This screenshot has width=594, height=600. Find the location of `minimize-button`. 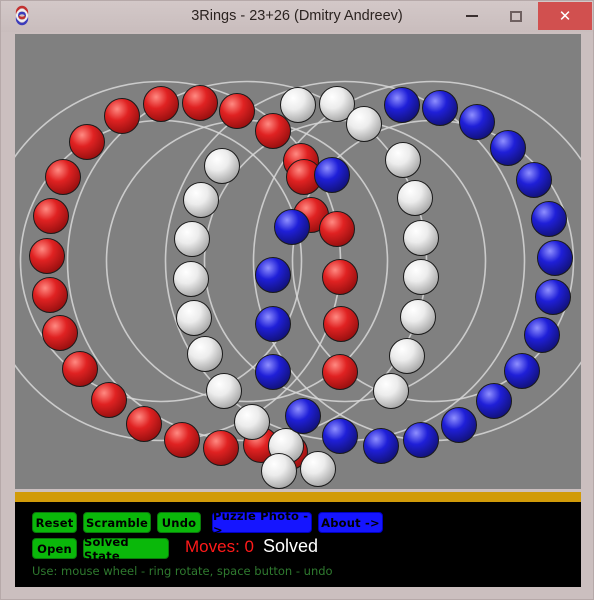

minimize-button is located at coordinates (472, 16).